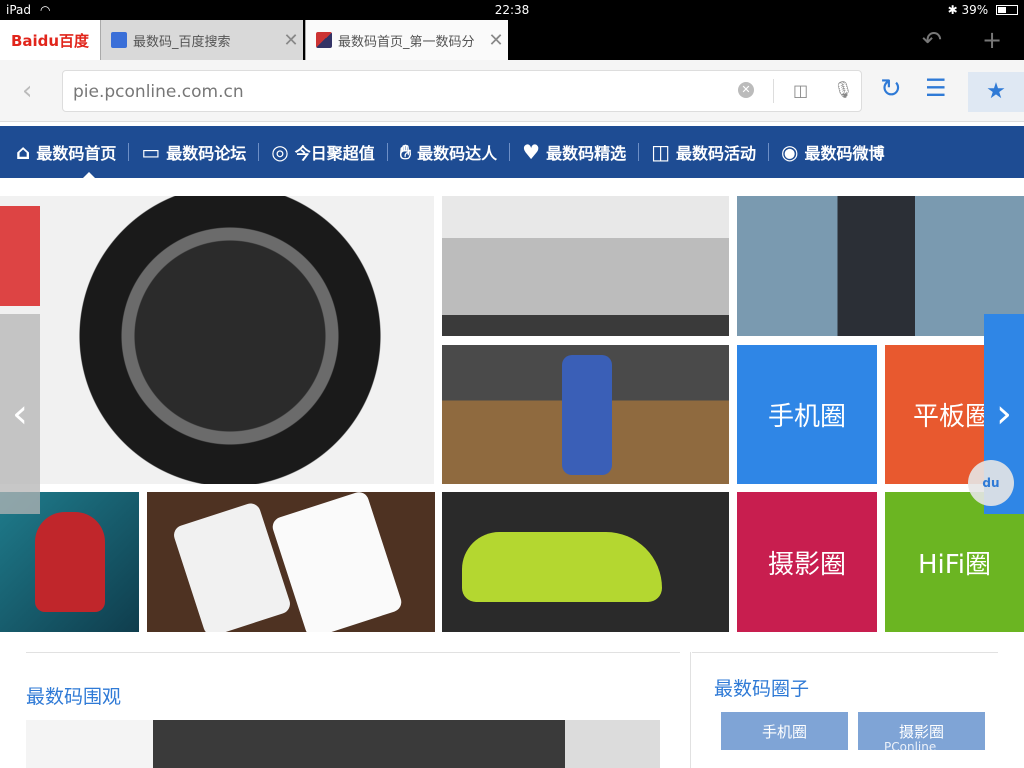 Image resolution: width=1024 pixels, height=768 pixels. I want to click on status-bar: iPad ◠ 22:38 ✱ 39%, so click(512, 10).